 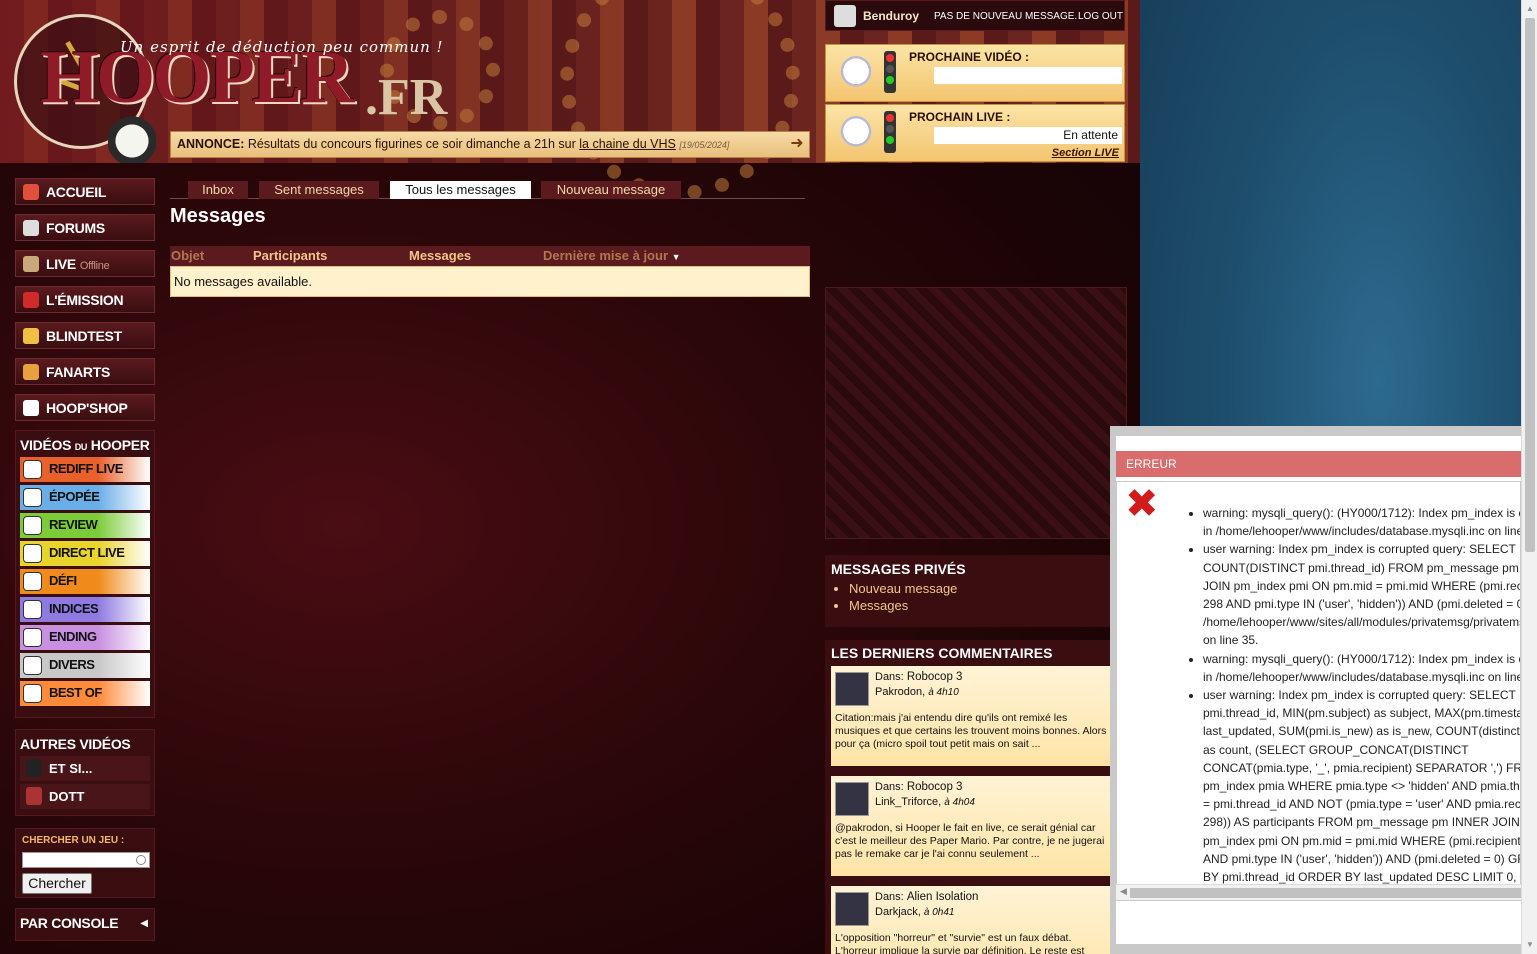 I want to click on next-live-title: PROCHAIN LIVE :, so click(x=960, y=117).